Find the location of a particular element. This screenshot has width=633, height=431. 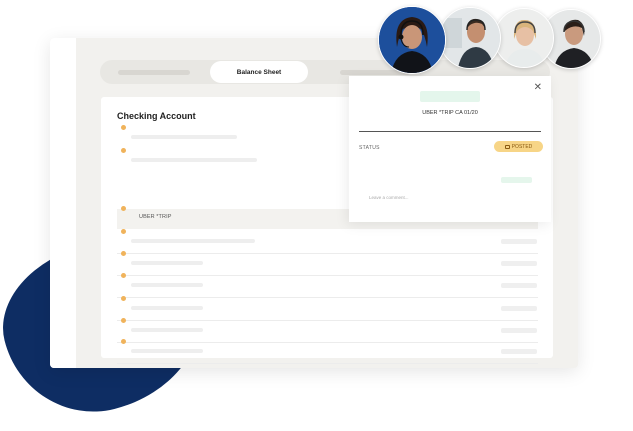

row-label: UBER *TRIP is located at coordinates (155, 217).